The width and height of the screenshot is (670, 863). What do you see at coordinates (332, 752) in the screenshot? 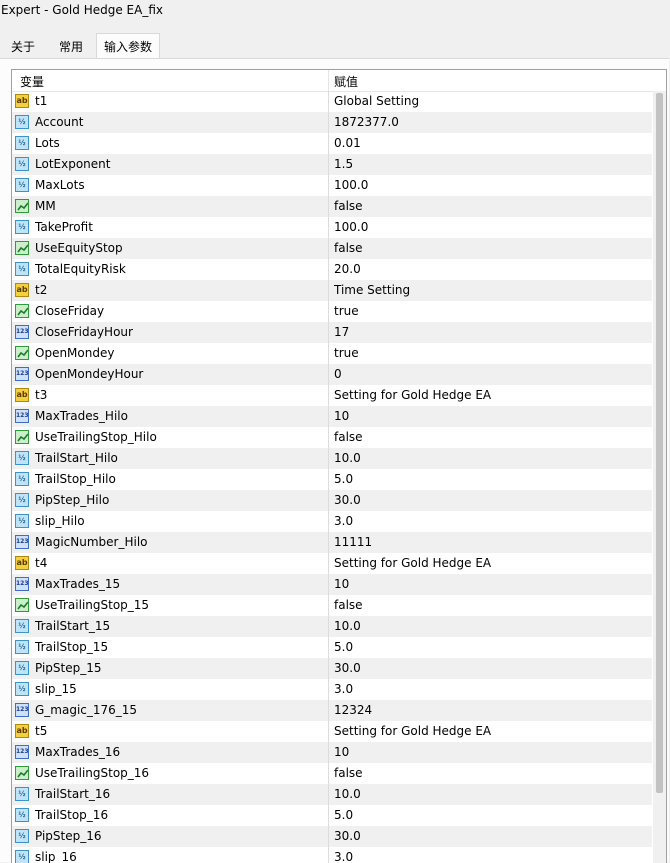
I see `table-row: 123 MaxTrades_16 10` at bounding box center [332, 752].